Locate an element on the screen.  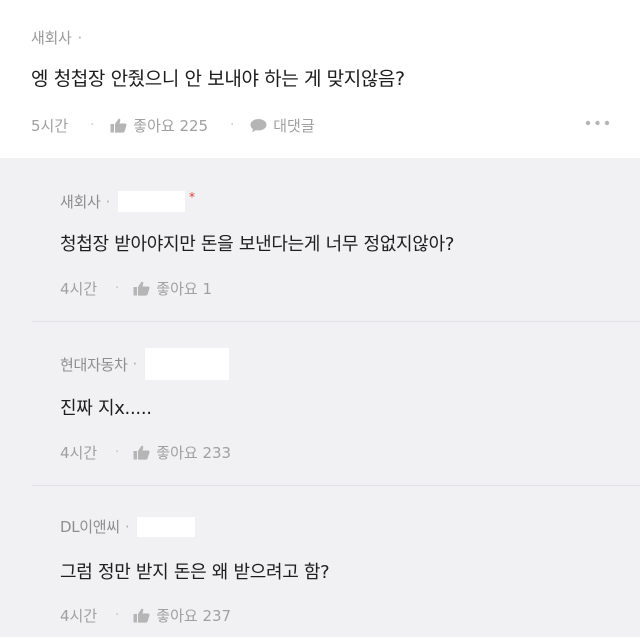
post-like-count: 좋아요 225 is located at coordinates (171, 125).